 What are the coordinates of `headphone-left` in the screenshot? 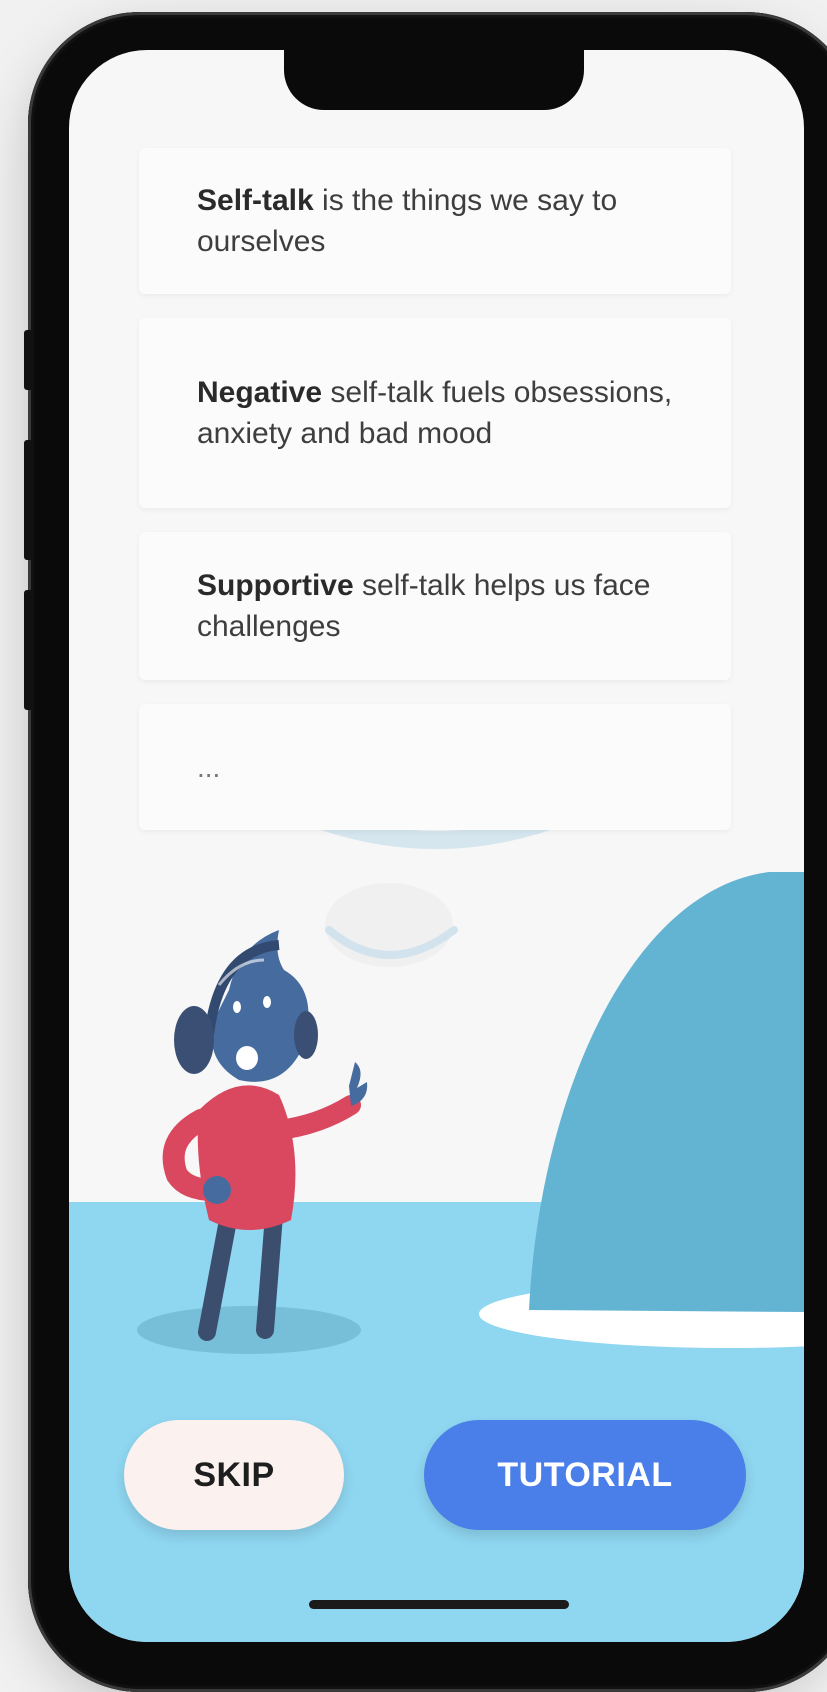 It's located at (194, 1040).